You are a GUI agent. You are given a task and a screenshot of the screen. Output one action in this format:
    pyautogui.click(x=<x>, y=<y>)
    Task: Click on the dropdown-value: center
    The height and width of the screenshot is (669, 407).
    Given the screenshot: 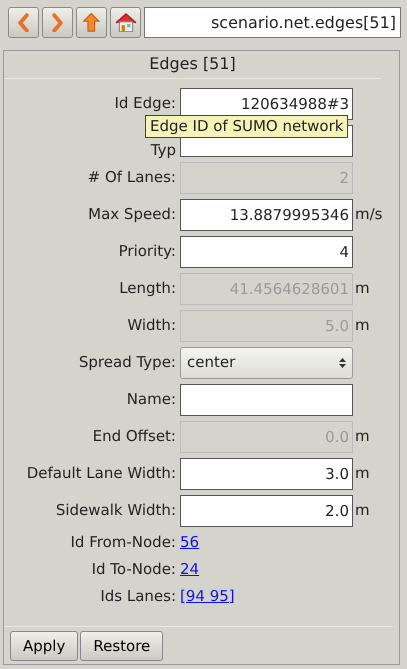 What is the action you would take?
    pyautogui.click(x=211, y=363)
    